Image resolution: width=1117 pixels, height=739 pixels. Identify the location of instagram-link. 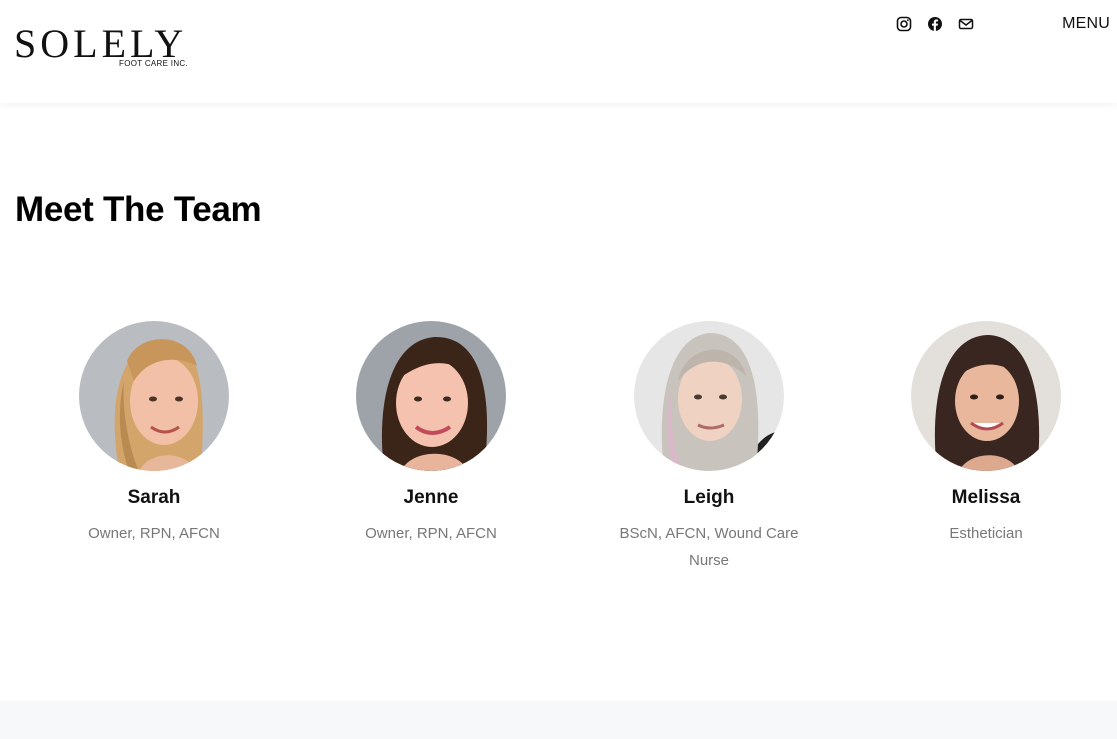
(904, 24).